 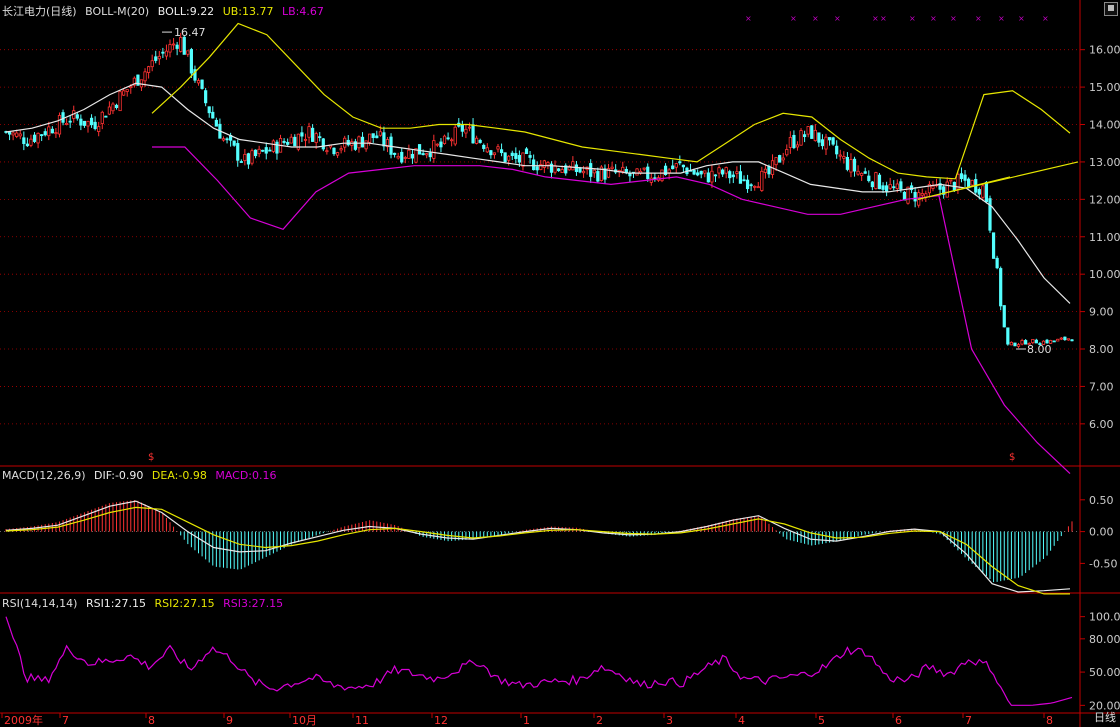 I want to click on ex-right-marker: $, so click(x=151, y=457).